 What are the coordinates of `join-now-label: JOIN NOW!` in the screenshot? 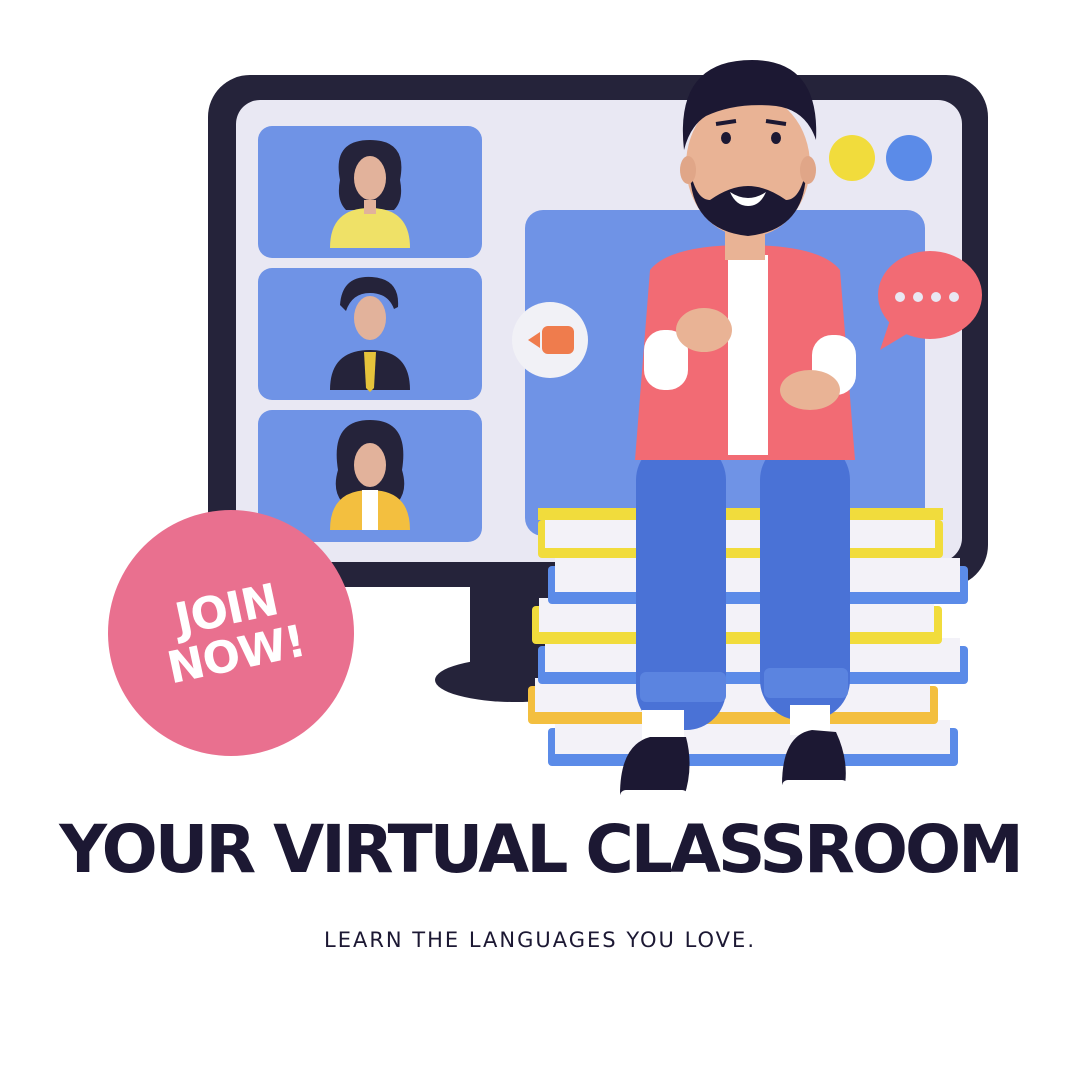 It's located at (231, 634).